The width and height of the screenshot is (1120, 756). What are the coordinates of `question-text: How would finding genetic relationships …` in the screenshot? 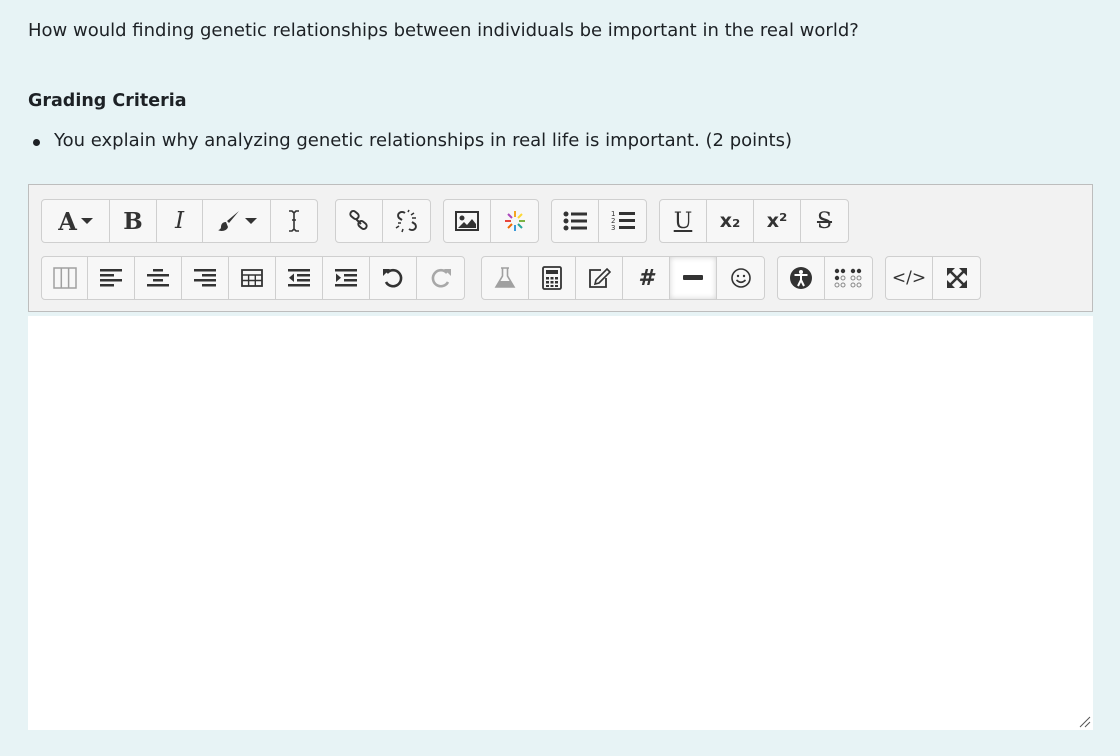 It's located at (443, 30).